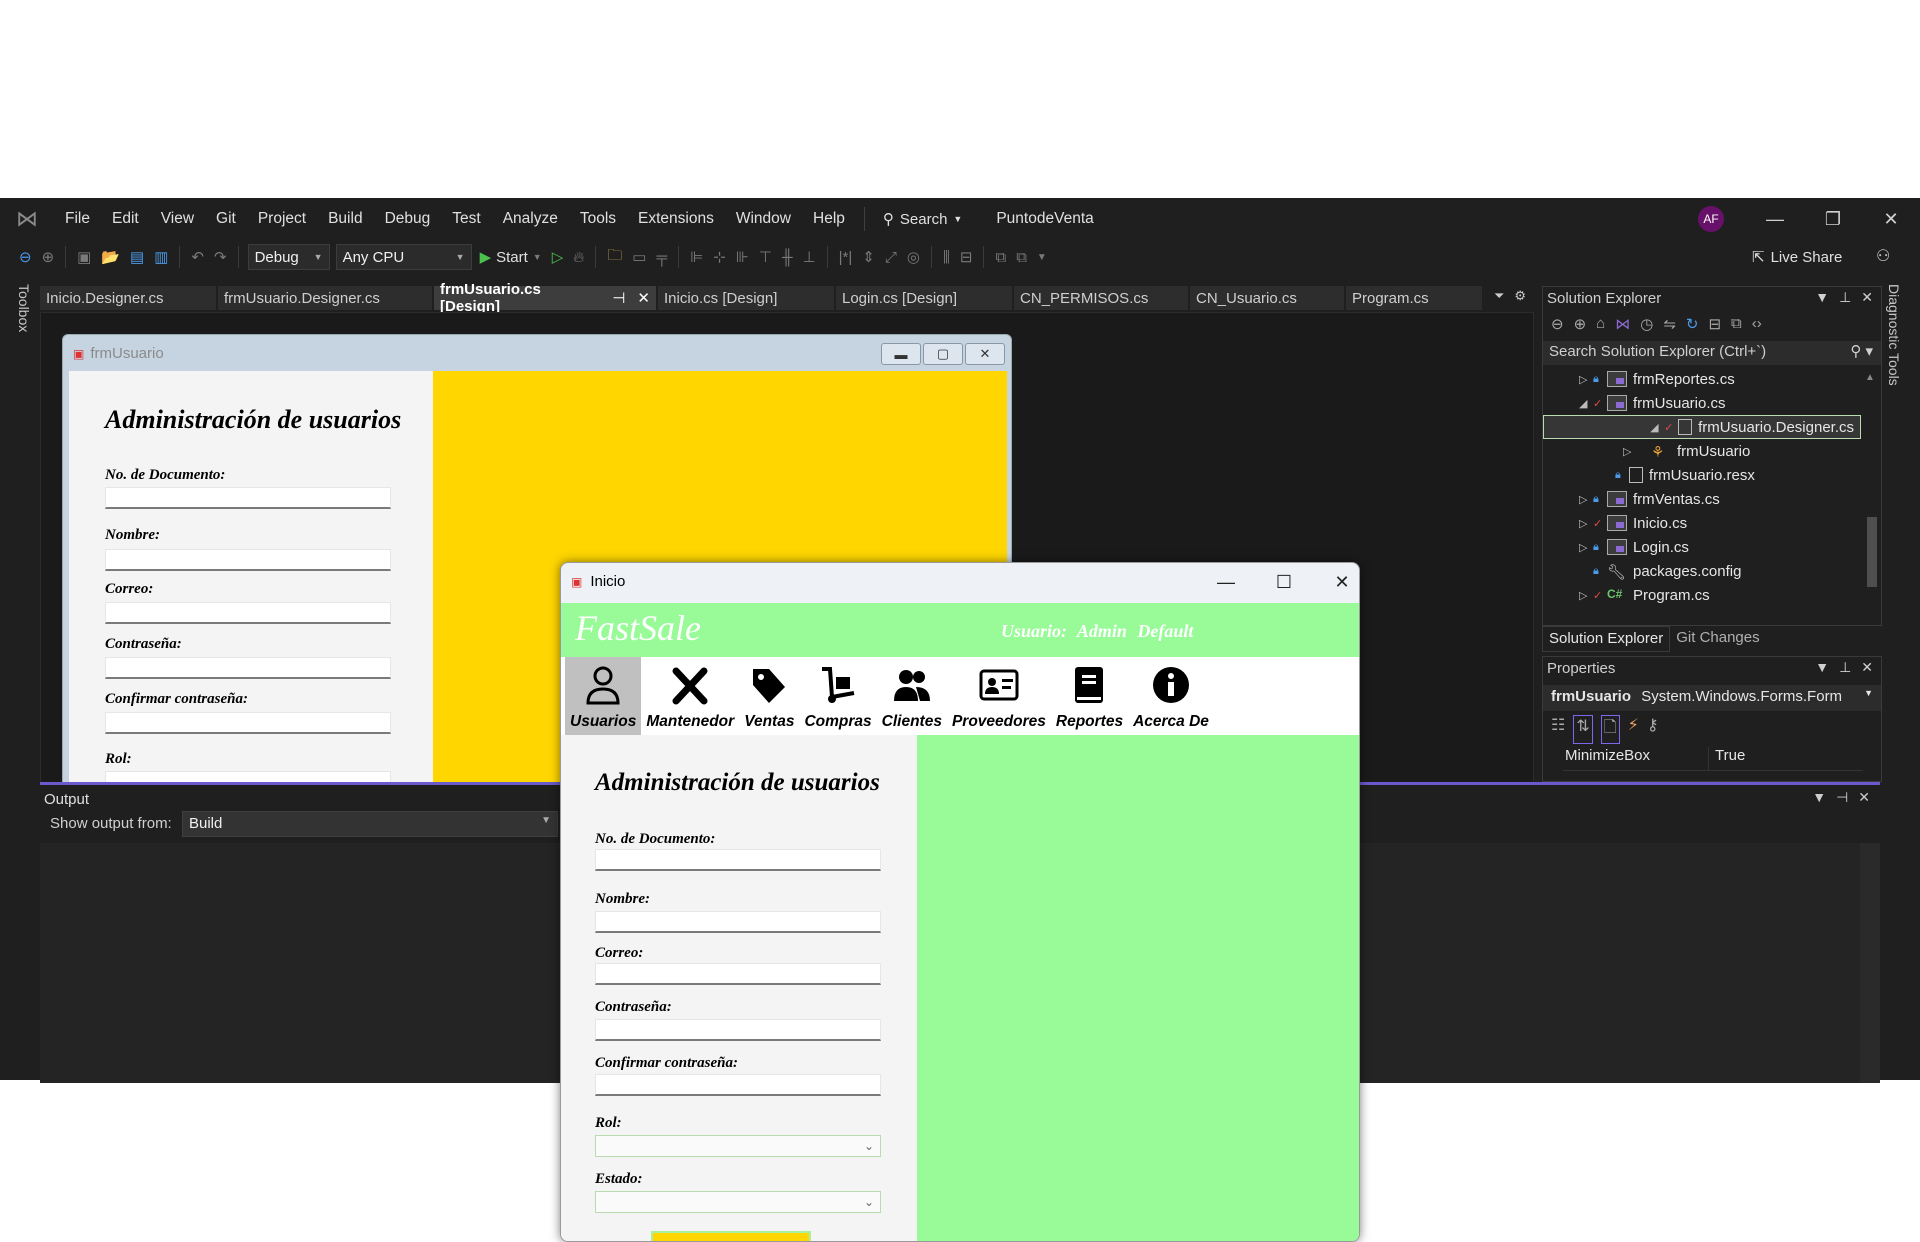 The width and height of the screenshot is (1920, 1242). I want to click on save-button, so click(731, 1236).